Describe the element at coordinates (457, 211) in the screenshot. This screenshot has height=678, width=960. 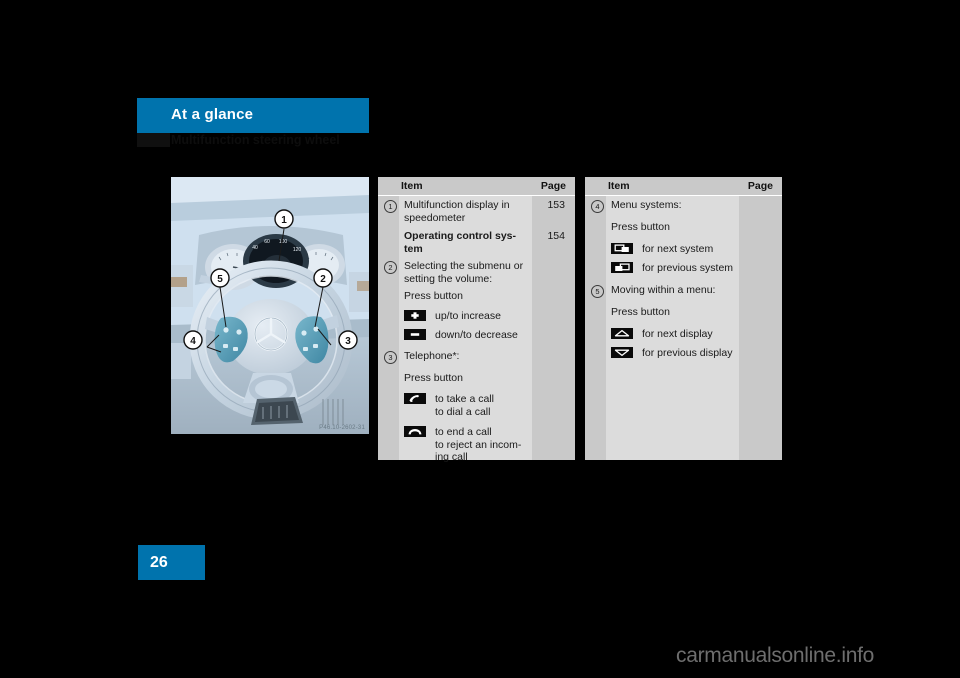
I see `item-text-1: Multifunction display in speedometer` at that location.